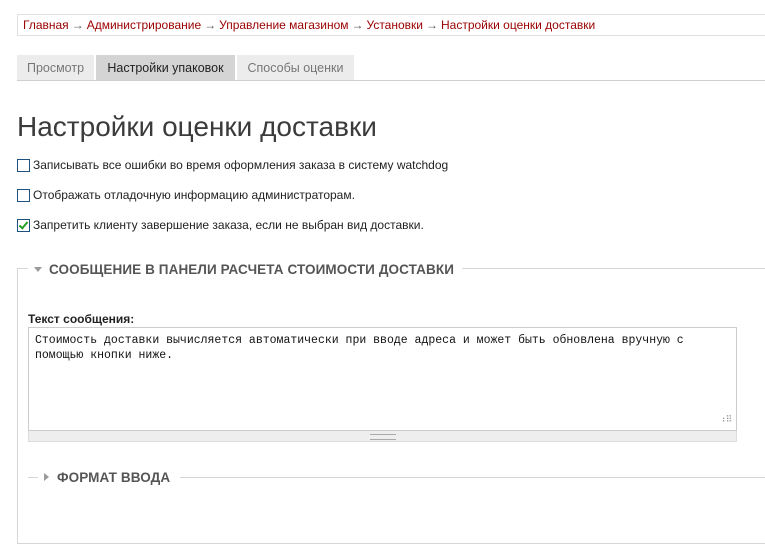  Describe the element at coordinates (391, 80) in the screenshot. I see `tabs-underline` at that location.